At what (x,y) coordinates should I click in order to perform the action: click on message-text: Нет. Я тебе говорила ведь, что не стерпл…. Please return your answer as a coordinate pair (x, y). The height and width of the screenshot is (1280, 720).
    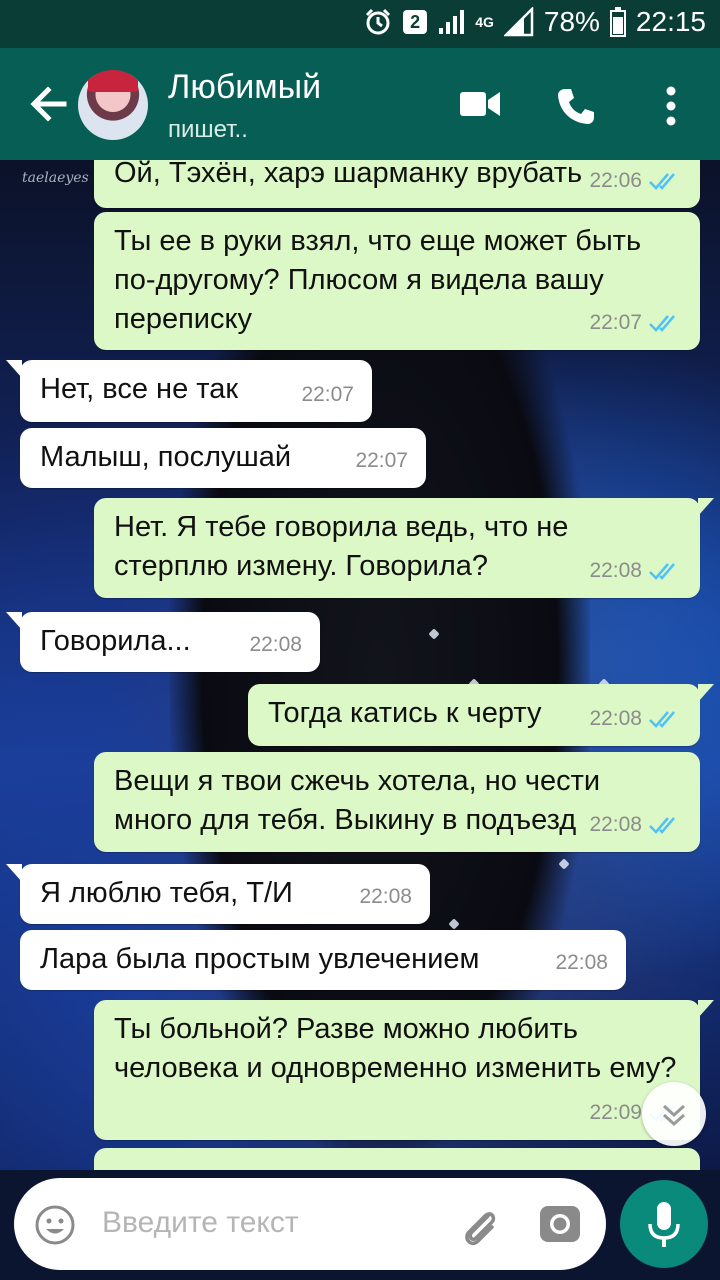
    Looking at the image, I should click on (341, 546).